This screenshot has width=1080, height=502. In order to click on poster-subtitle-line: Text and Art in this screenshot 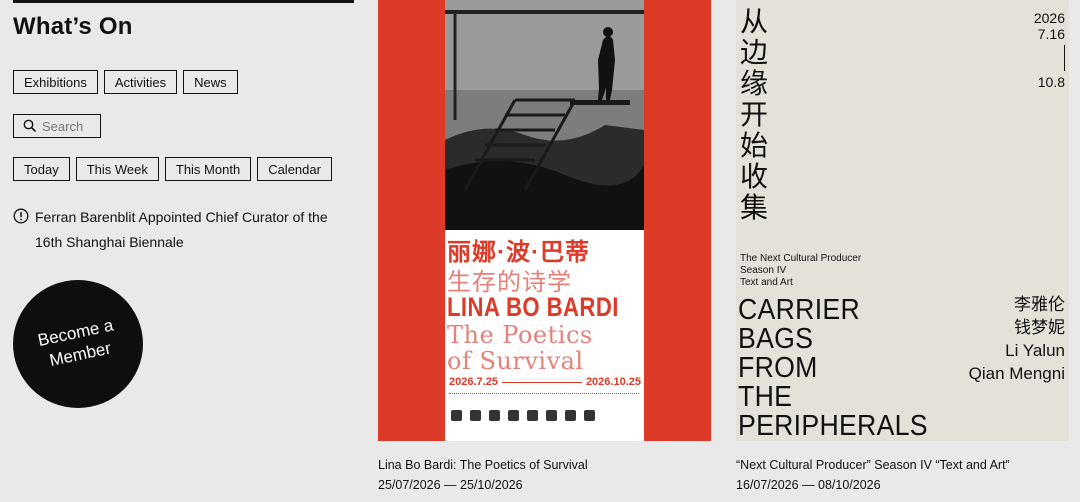, I will do `click(766, 282)`.